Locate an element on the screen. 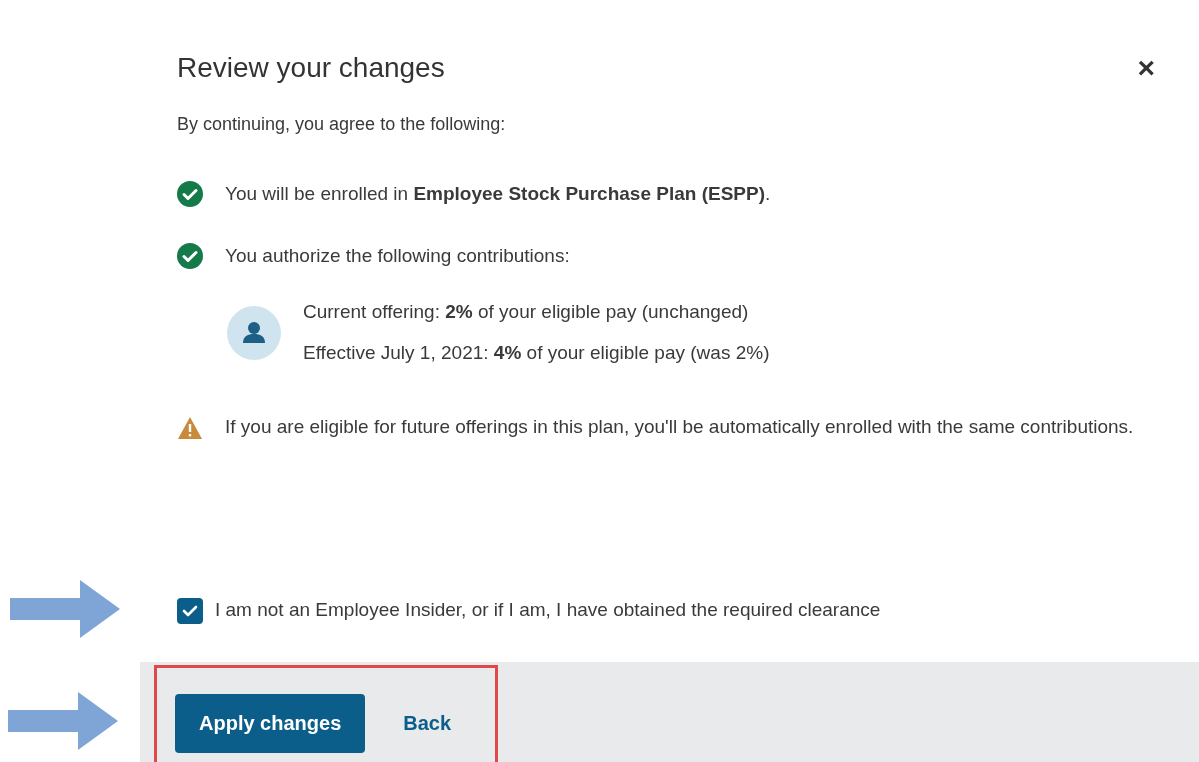 Image resolution: width=1199 pixels, height=762 pixels. contribution-text: Effective July 1, 2021: 4% of your eligible pay (was 2%) is located at coordinates (536, 352).